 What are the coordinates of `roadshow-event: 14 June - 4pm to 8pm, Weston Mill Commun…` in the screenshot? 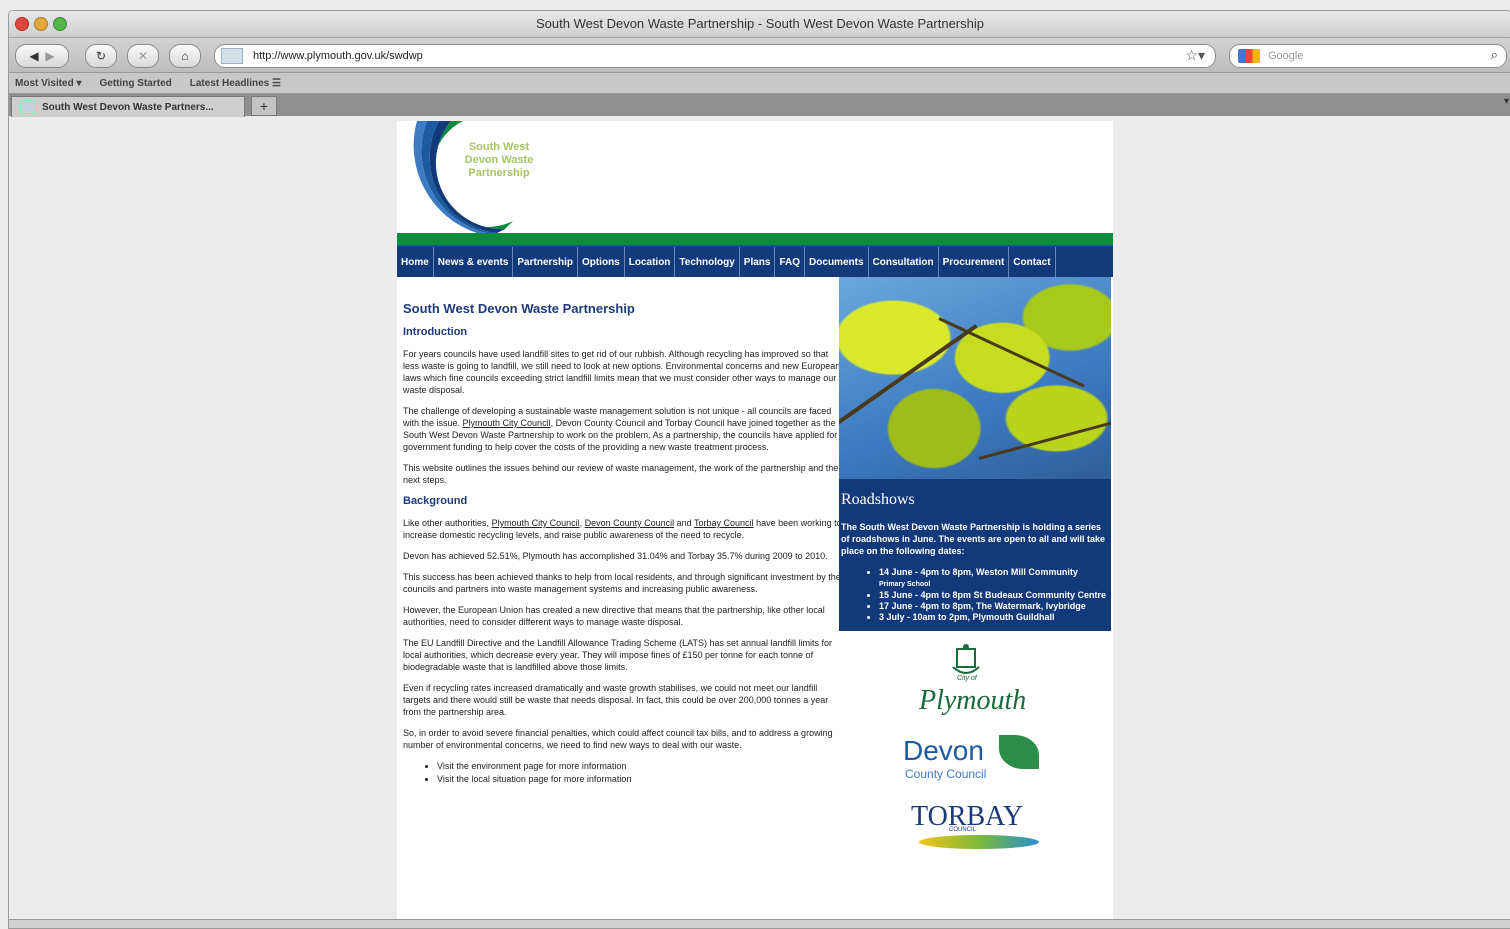 It's located at (993, 578).